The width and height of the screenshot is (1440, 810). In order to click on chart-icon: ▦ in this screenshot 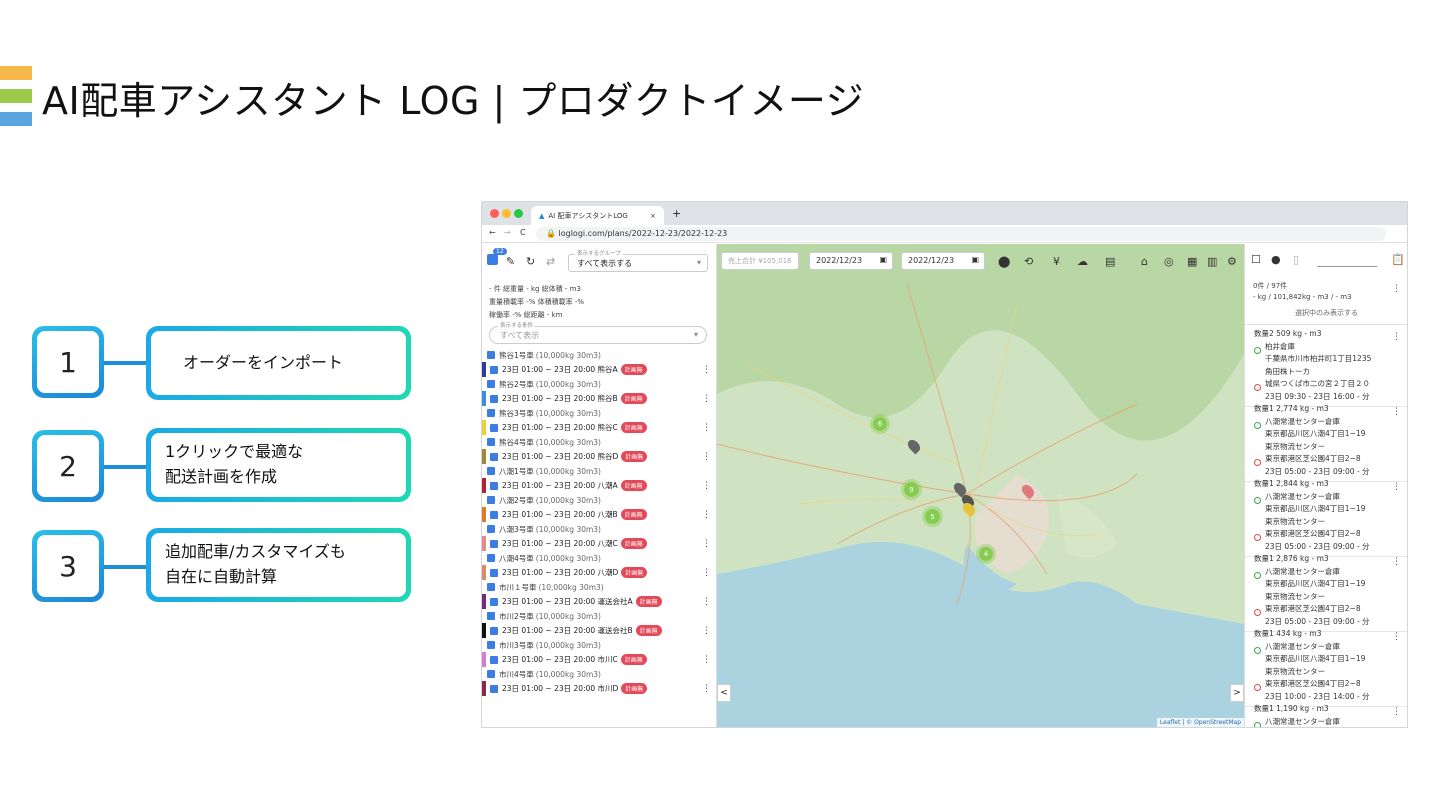, I will do `click(1192, 261)`.